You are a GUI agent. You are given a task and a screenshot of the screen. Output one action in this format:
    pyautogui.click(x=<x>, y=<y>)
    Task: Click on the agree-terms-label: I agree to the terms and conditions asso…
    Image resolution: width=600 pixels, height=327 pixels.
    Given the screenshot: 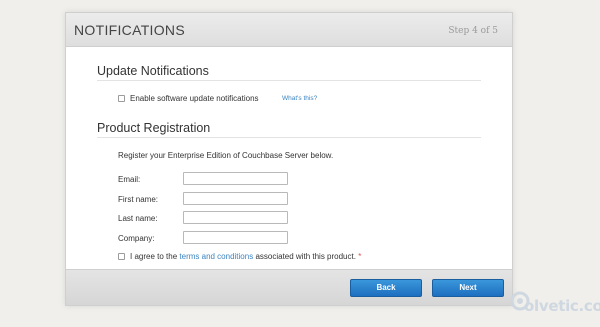 What is the action you would take?
    pyautogui.click(x=245, y=256)
    